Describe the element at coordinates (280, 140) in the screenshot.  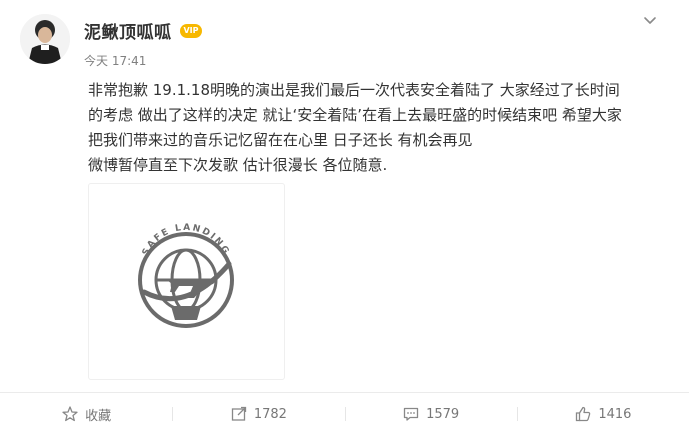
I see `post-content-line: 把我们带来过的音乐记忆留在在心里 日子还长 有机会再见` at that location.